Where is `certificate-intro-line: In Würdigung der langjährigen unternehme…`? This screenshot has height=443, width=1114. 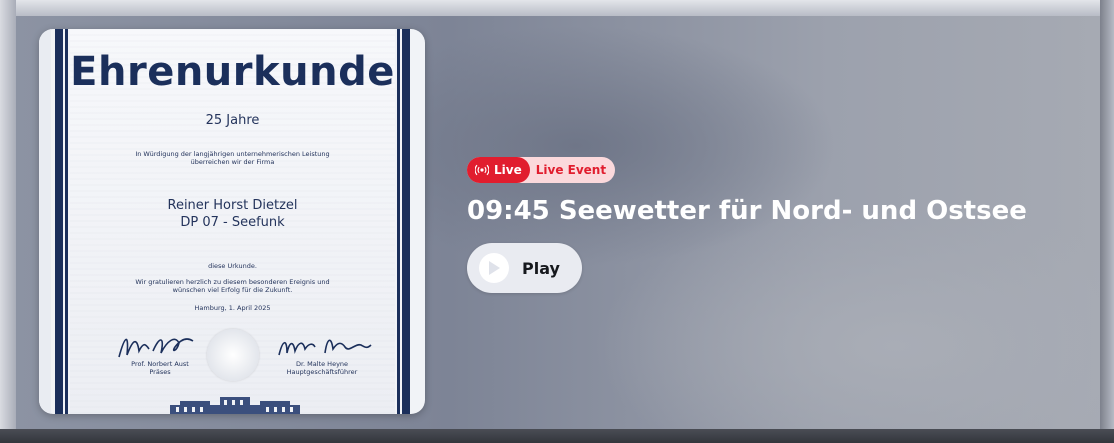
certificate-intro-line: In Würdigung der langjährigen unternehme… is located at coordinates (232, 154).